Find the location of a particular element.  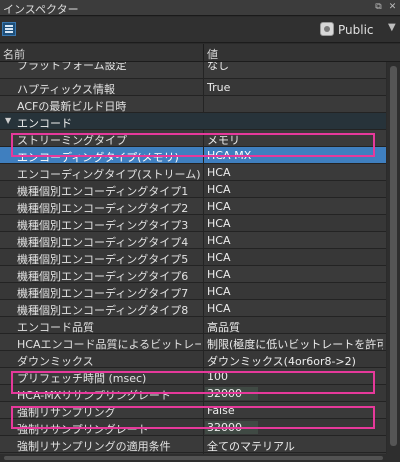

property-row: 機種個別エンコーディングタイプ8 HCA is located at coordinates (193, 308).